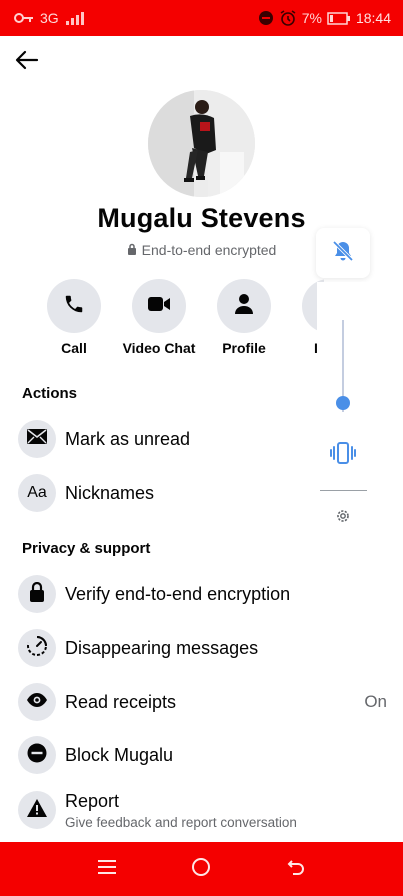  I want to click on system-nav-bar, so click(201, 869).